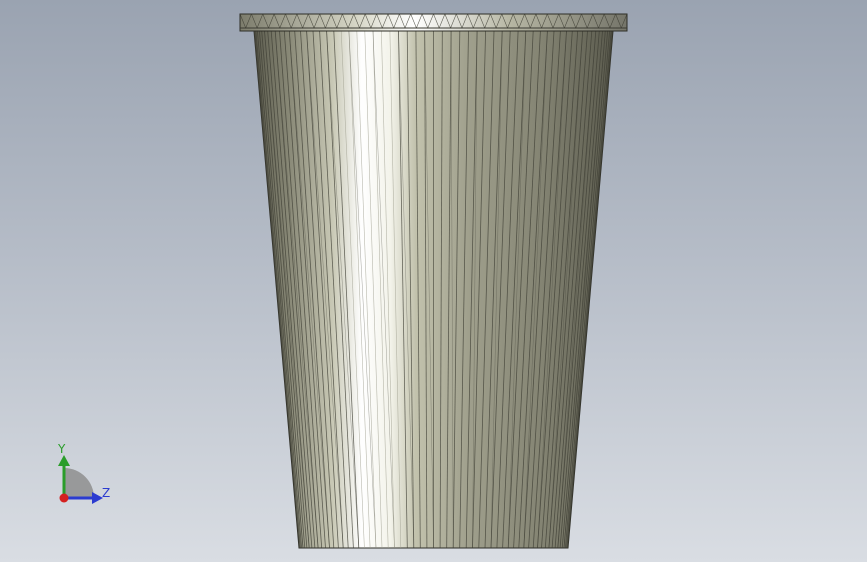 The image size is (867, 562). Describe the element at coordinates (64, 498) in the screenshot. I see `x-axis-dot-icon` at that location.